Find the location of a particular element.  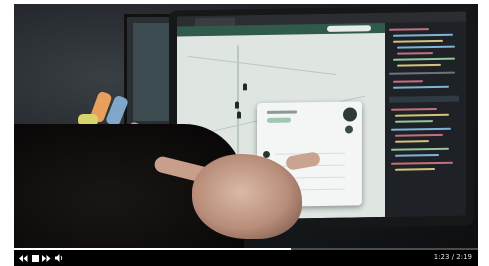

fast-forward-icon is located at coordinates (46, 258).